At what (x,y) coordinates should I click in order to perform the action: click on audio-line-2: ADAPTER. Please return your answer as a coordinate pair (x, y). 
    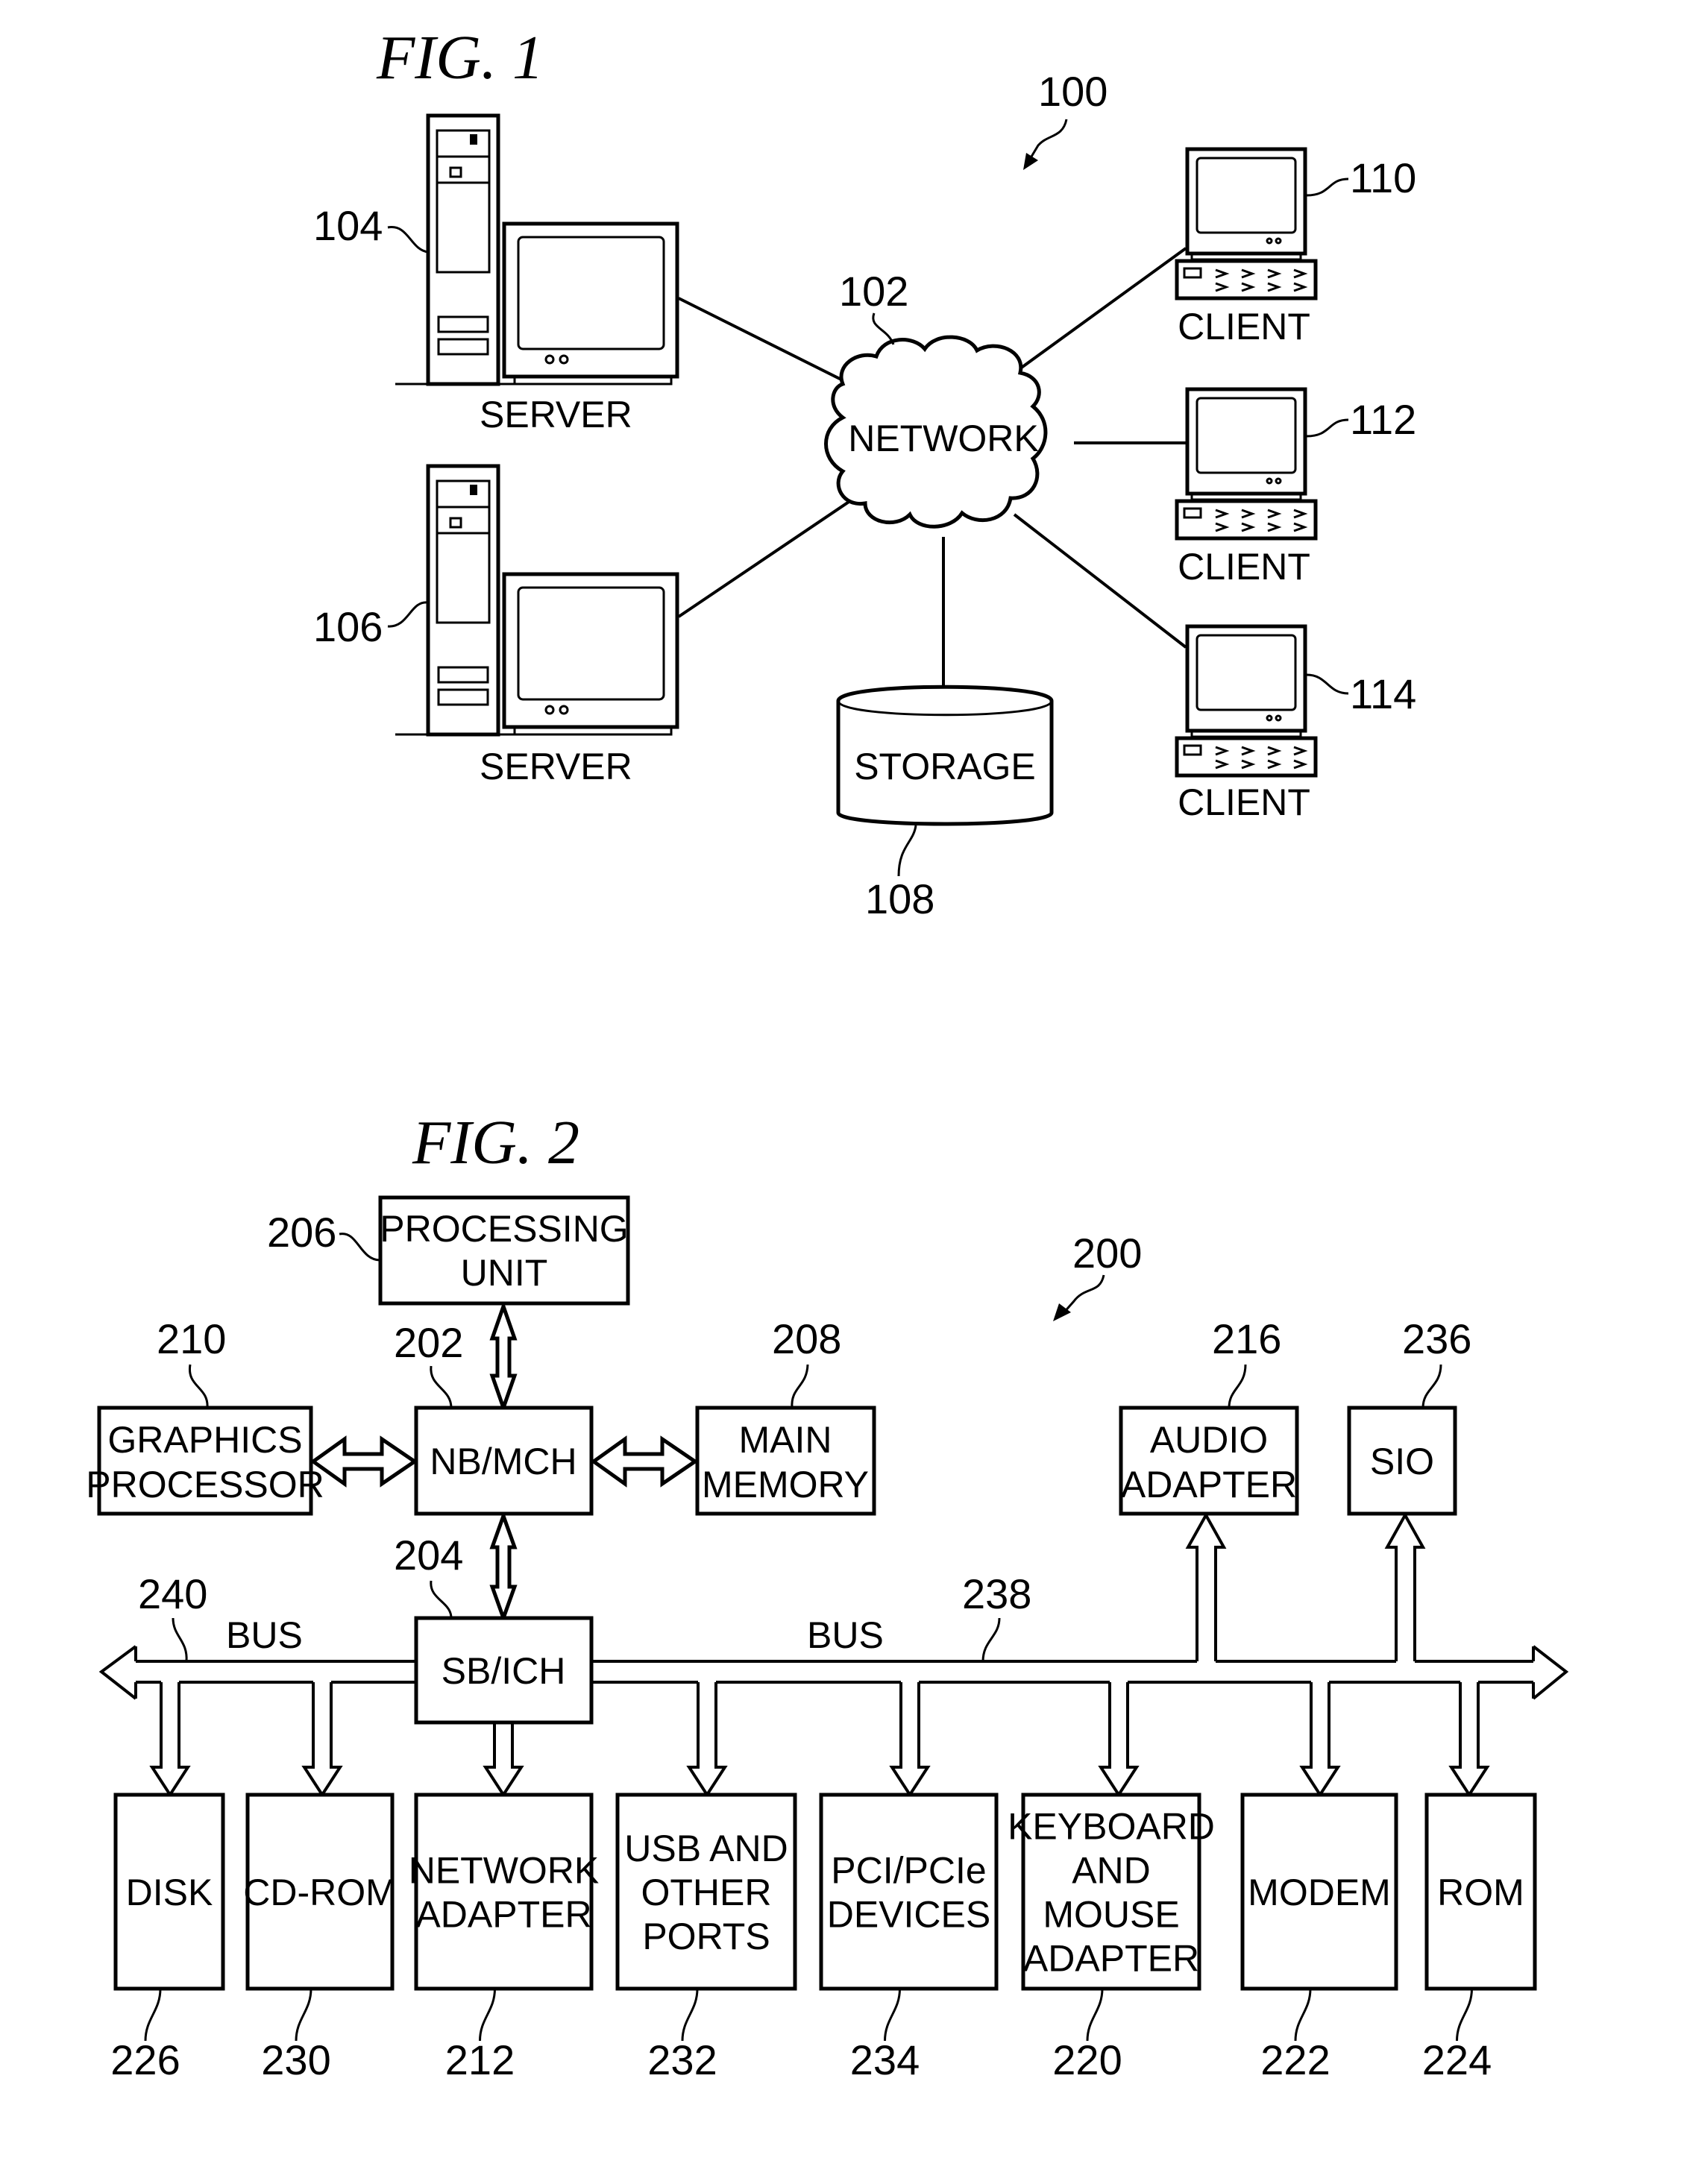
    Looking at the image, I should click on (1209, 1484).